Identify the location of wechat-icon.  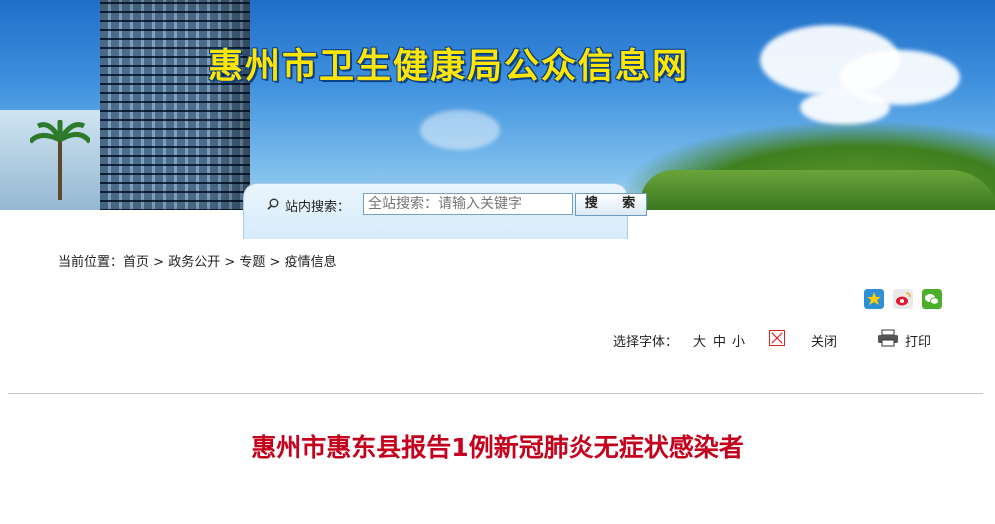
(932, 299).